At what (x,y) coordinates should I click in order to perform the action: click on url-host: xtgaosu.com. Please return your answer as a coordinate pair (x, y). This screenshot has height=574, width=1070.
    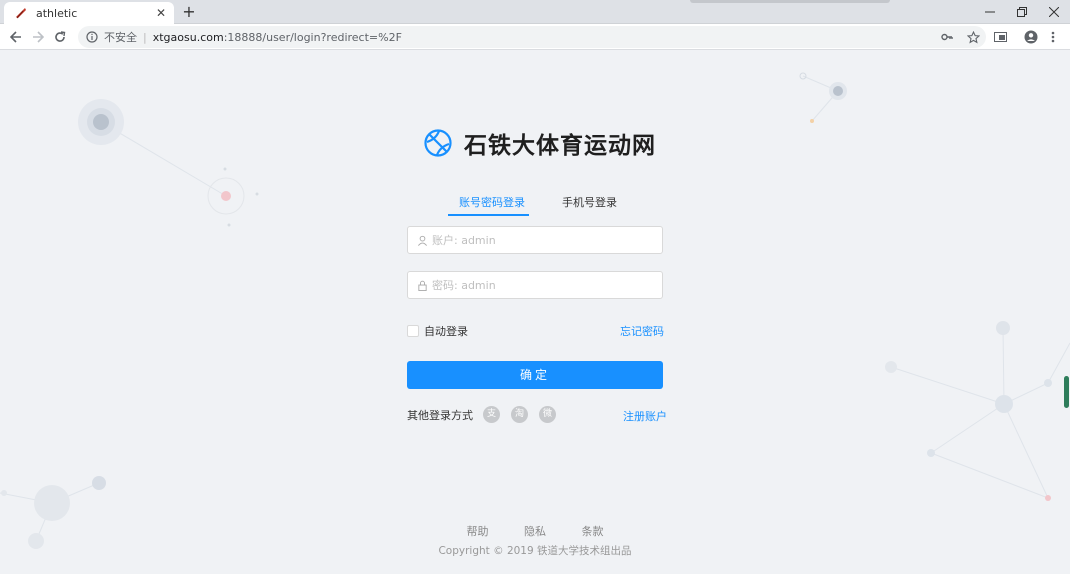
    Looking at the image, I should click on (188, 37).